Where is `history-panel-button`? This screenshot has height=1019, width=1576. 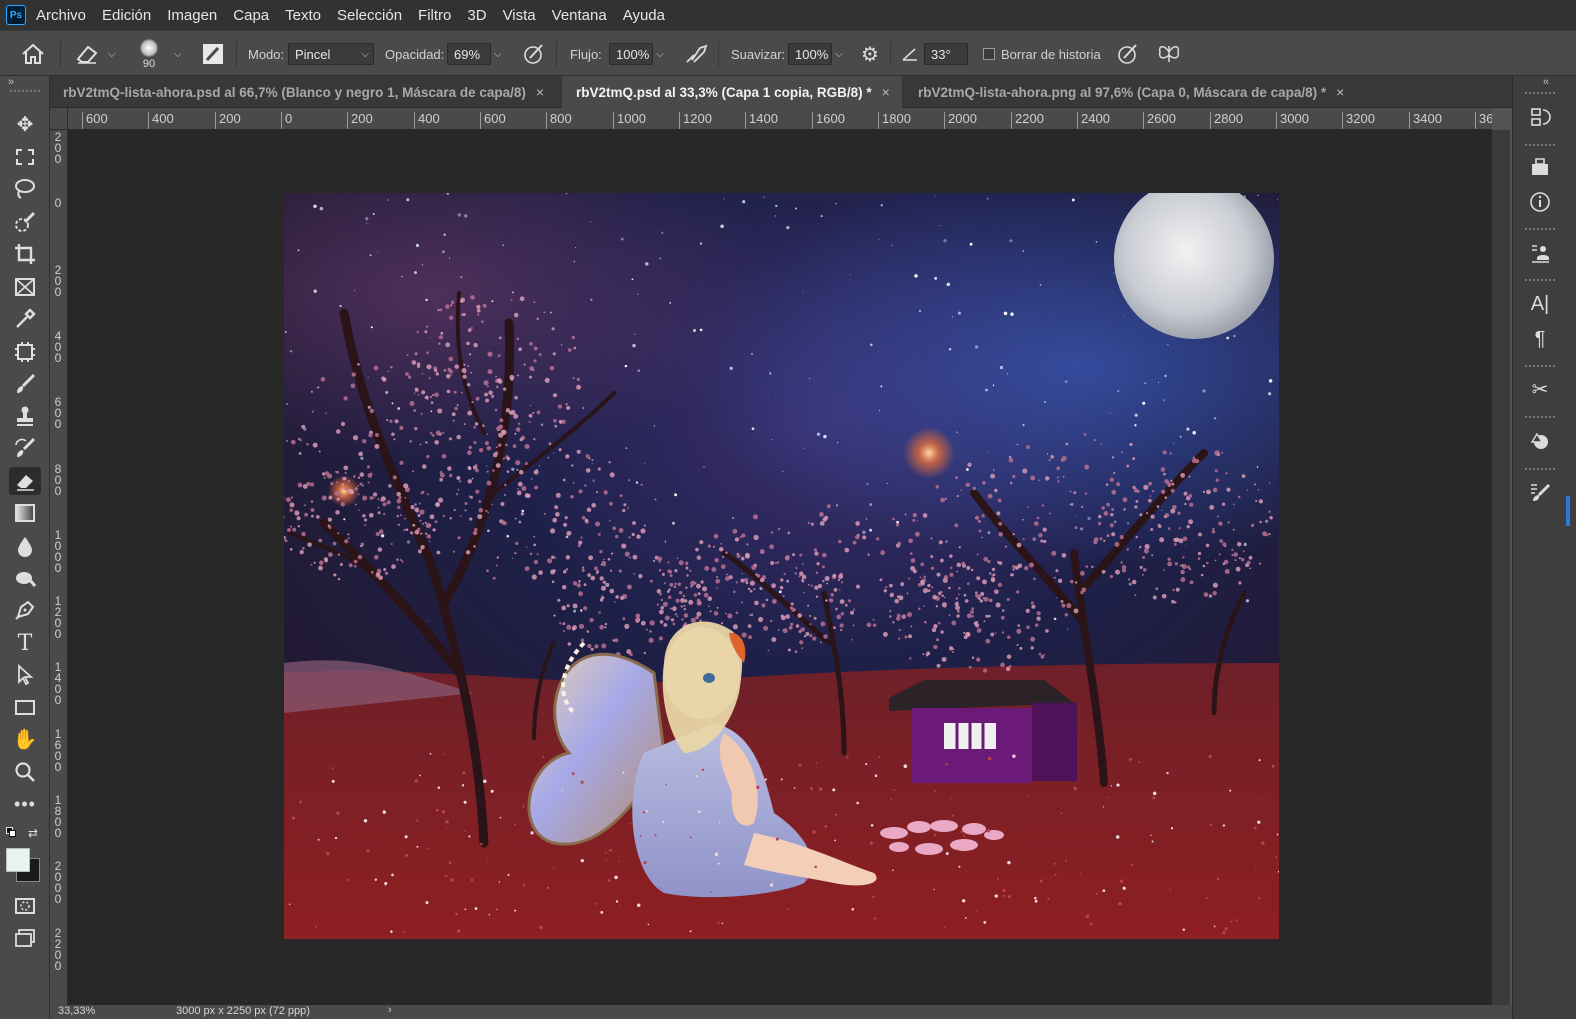 history-panel-button is located at coordinates (1540, 117).